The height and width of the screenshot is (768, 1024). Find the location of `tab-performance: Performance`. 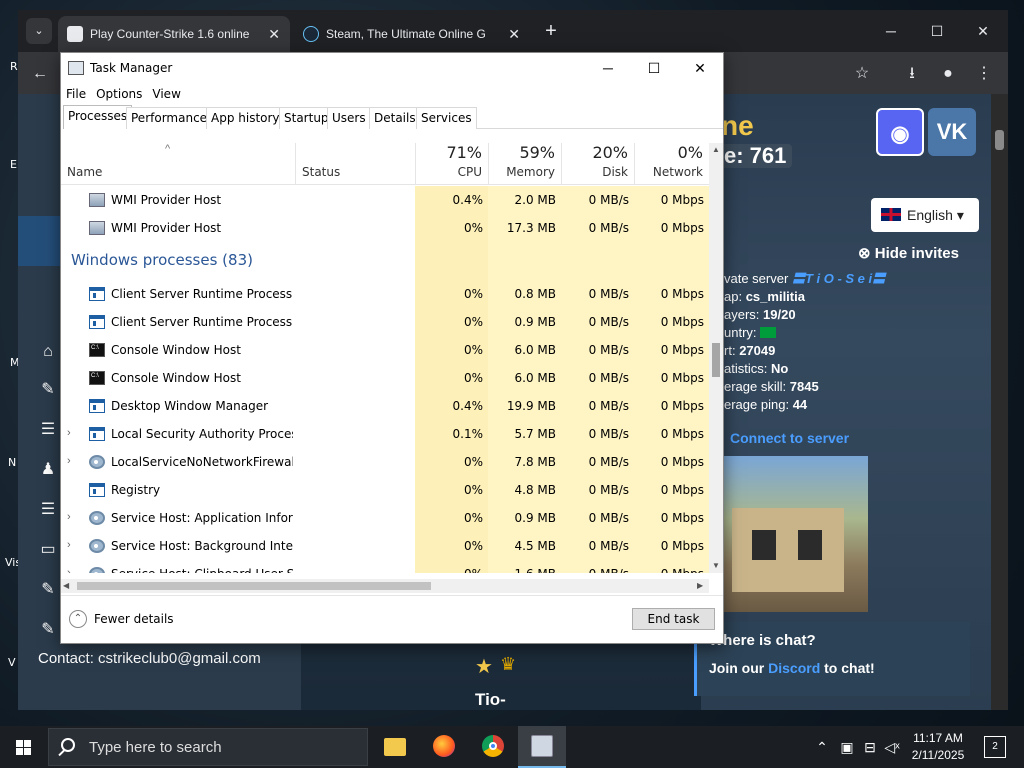

tab-performance: Performance is located at coordinates (169, 118).